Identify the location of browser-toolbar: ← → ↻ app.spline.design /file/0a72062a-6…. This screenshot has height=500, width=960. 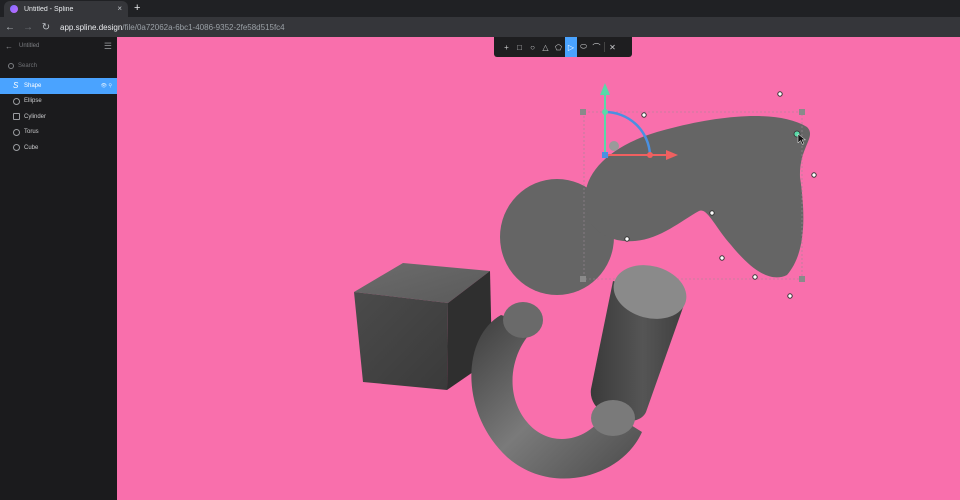
(480, 27).